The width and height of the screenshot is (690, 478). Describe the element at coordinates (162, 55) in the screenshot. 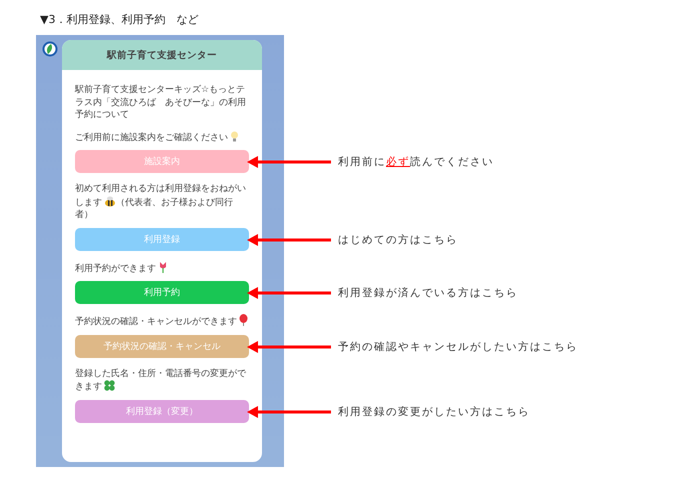

I see `card-title: 駅前子育て支援センター` at that location.